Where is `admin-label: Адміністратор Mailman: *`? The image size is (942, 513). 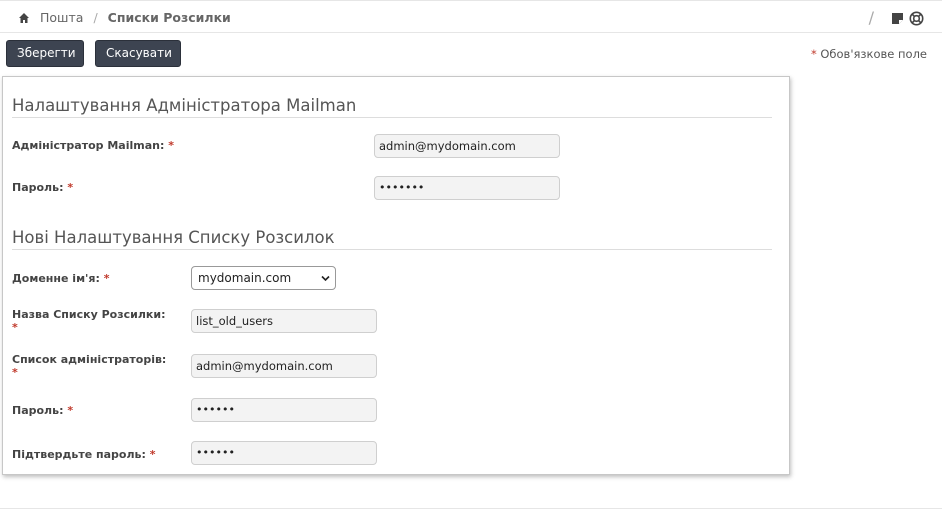
admin-label: Адміністратор Mailman: * is located at coordinates (93, 145).